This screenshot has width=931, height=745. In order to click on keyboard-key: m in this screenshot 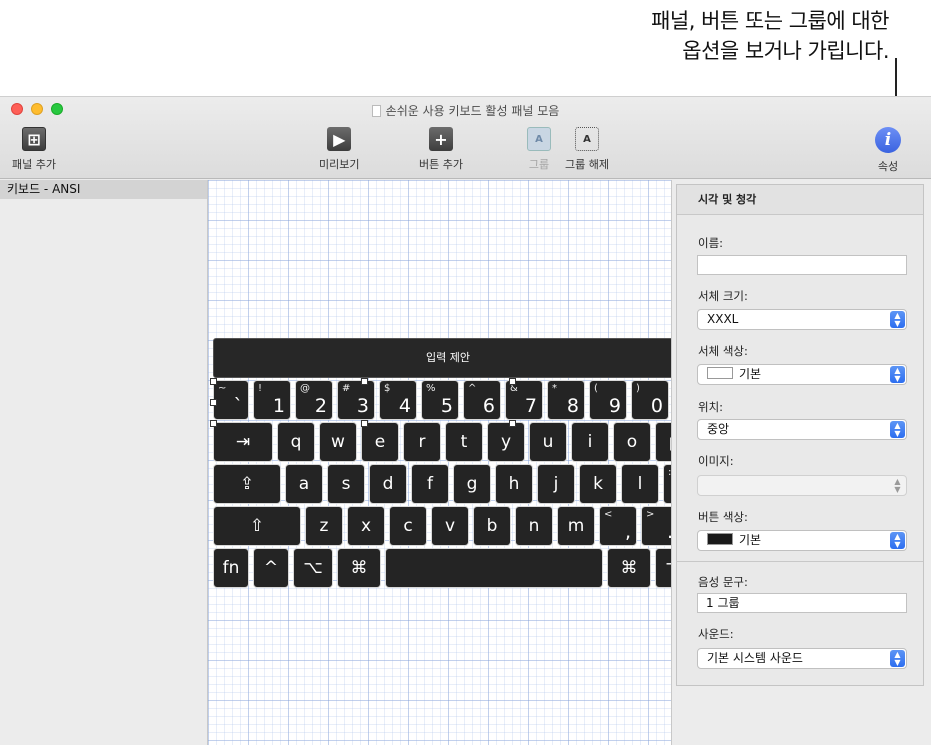, I will do `click(576, 526)`.